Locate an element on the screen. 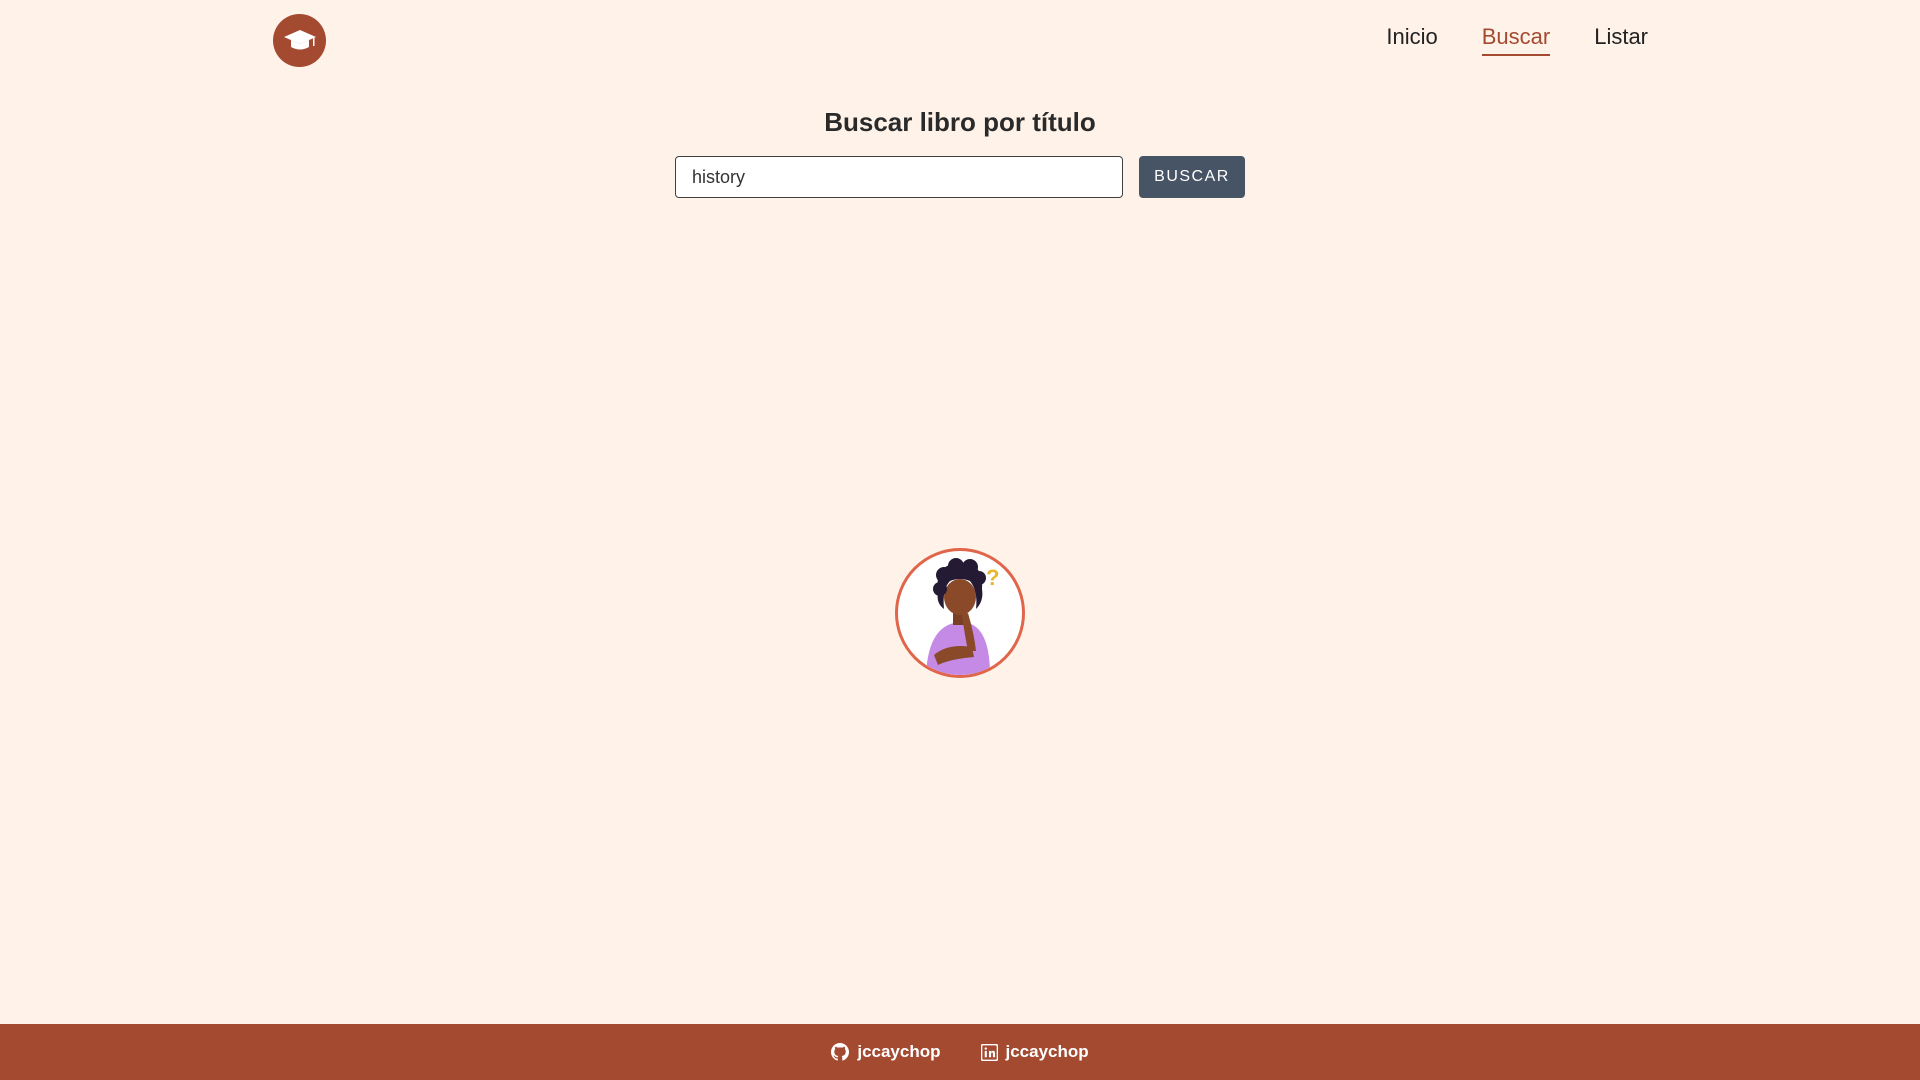  linkedin-link: jccaychop is located at coordinates (1034, 1052).